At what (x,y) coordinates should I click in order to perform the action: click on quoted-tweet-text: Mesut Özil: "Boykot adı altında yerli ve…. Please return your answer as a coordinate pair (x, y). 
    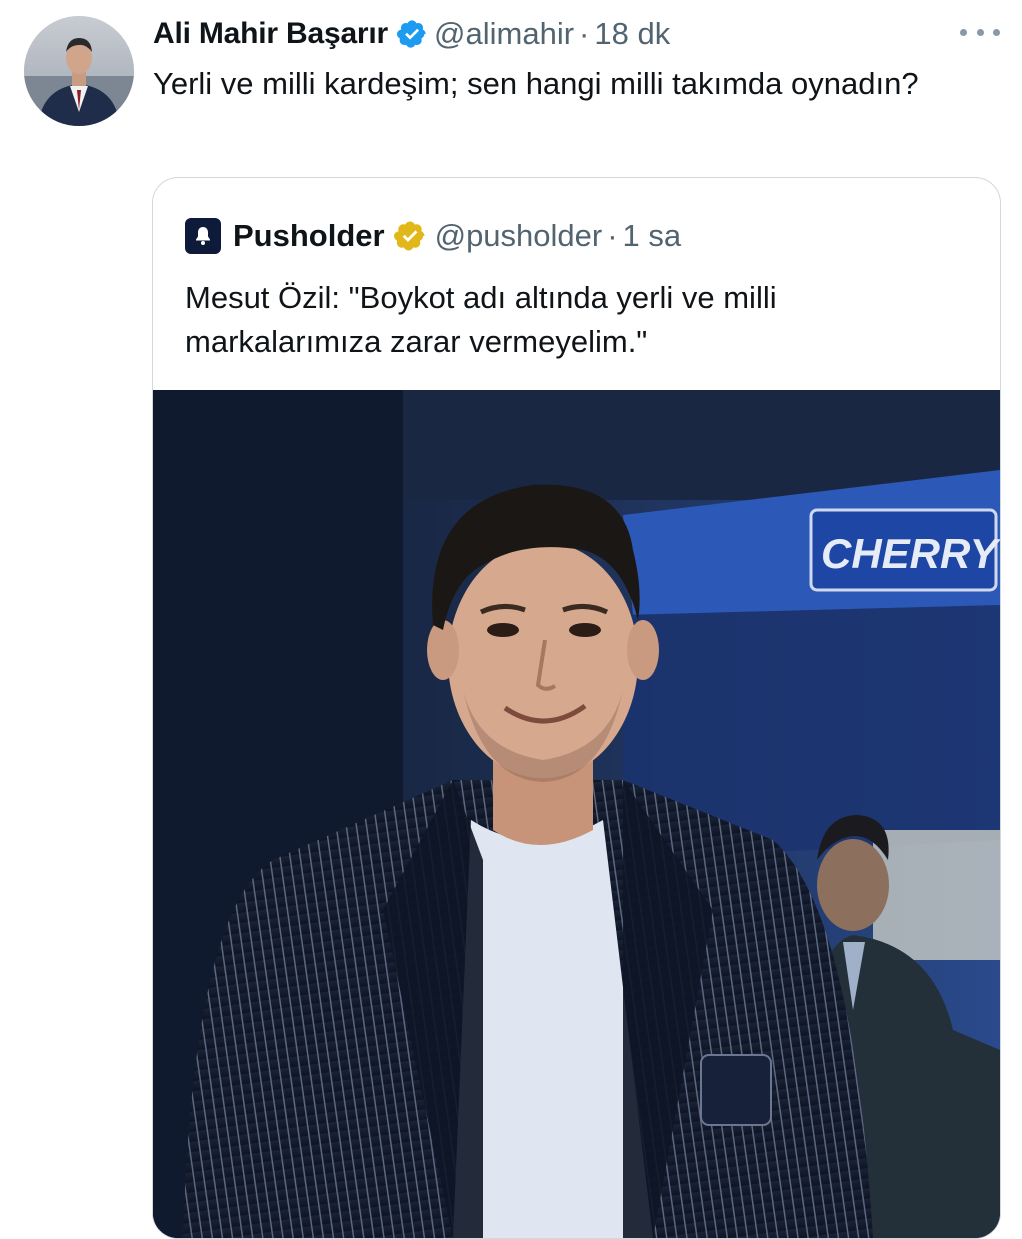
    Looking at the image, I should click on (481, 320).